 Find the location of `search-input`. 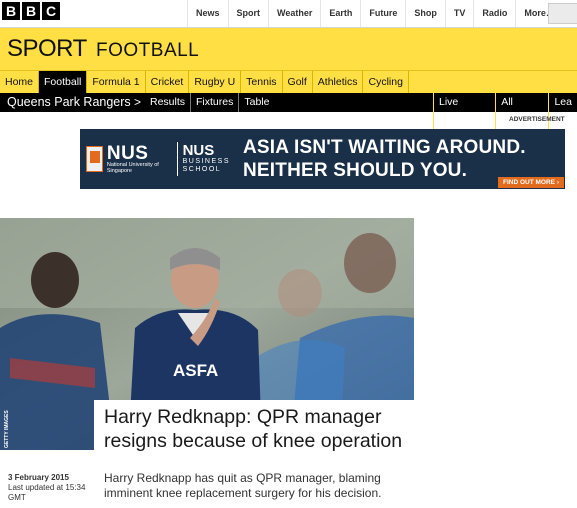

search-input is located at coordinates (562, 13).